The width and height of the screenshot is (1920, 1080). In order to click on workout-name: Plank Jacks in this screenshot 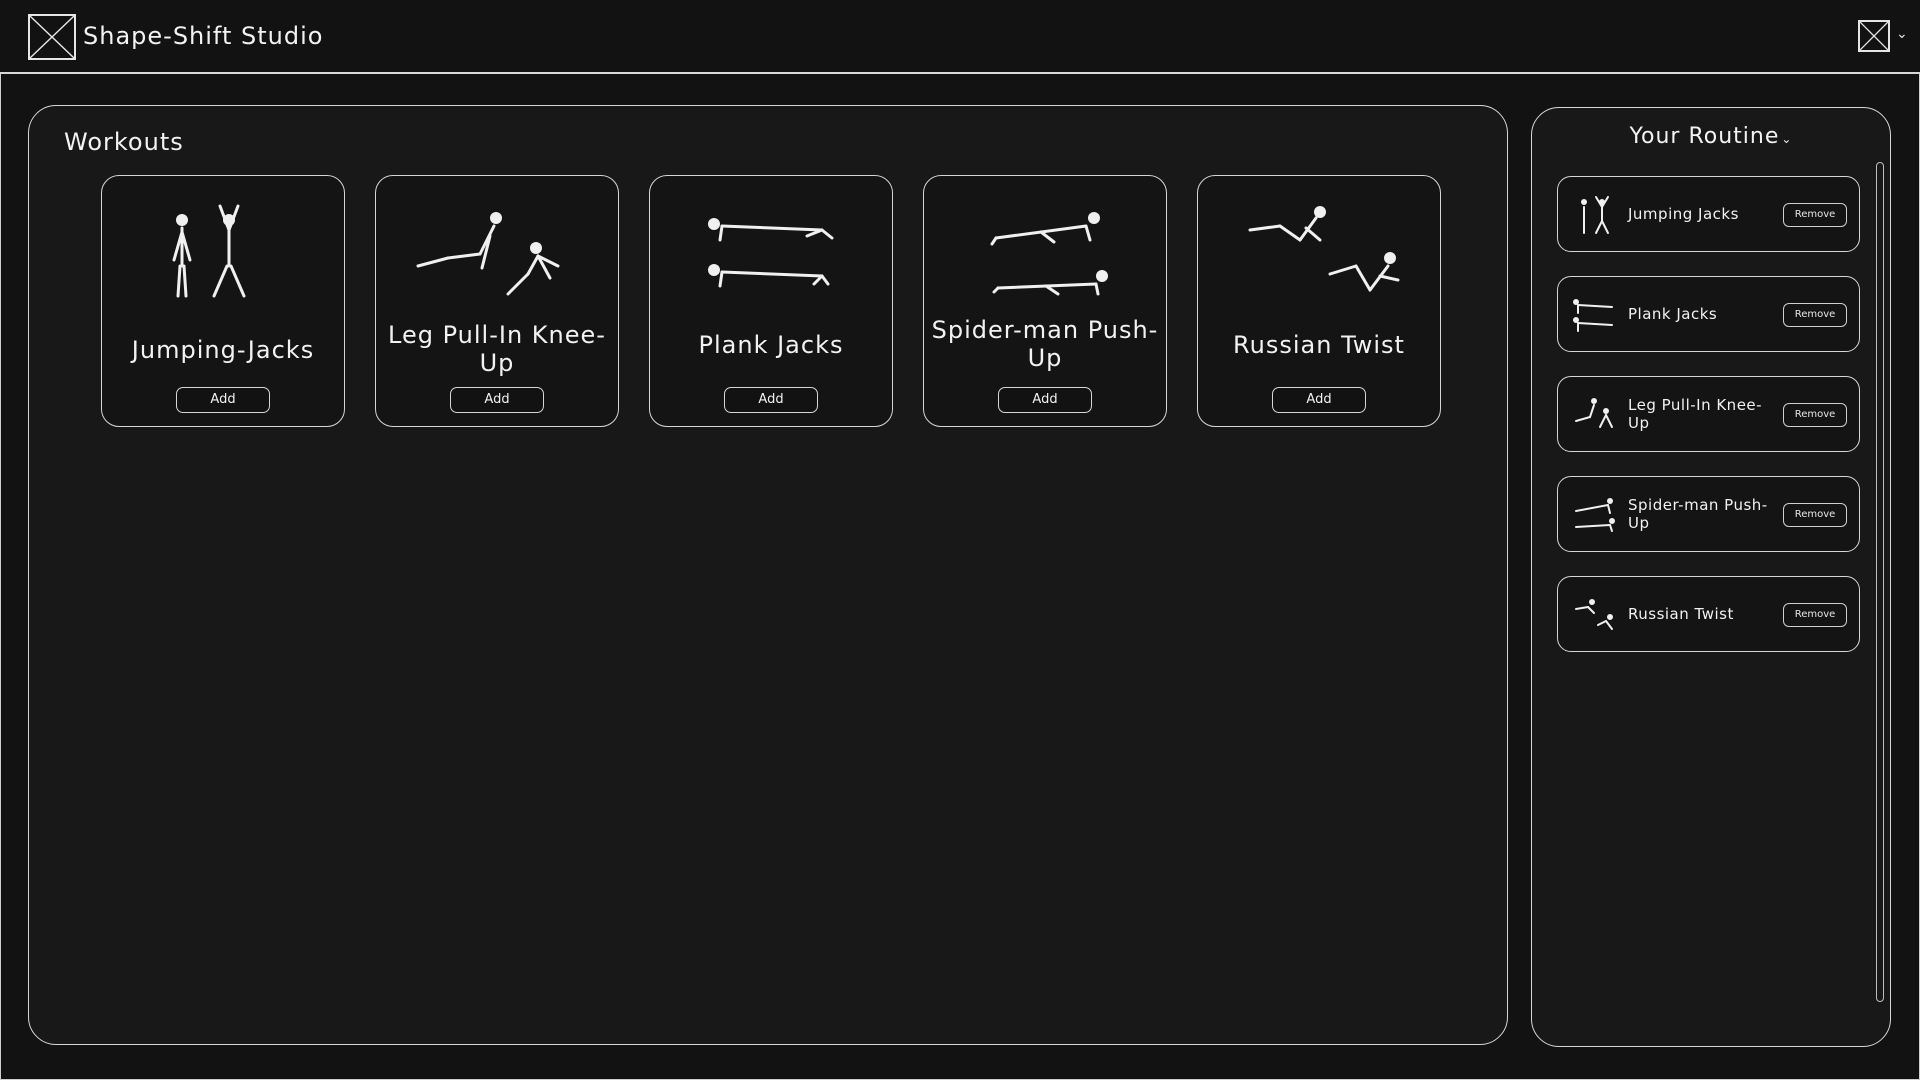, I will do `click(771, 345)`.